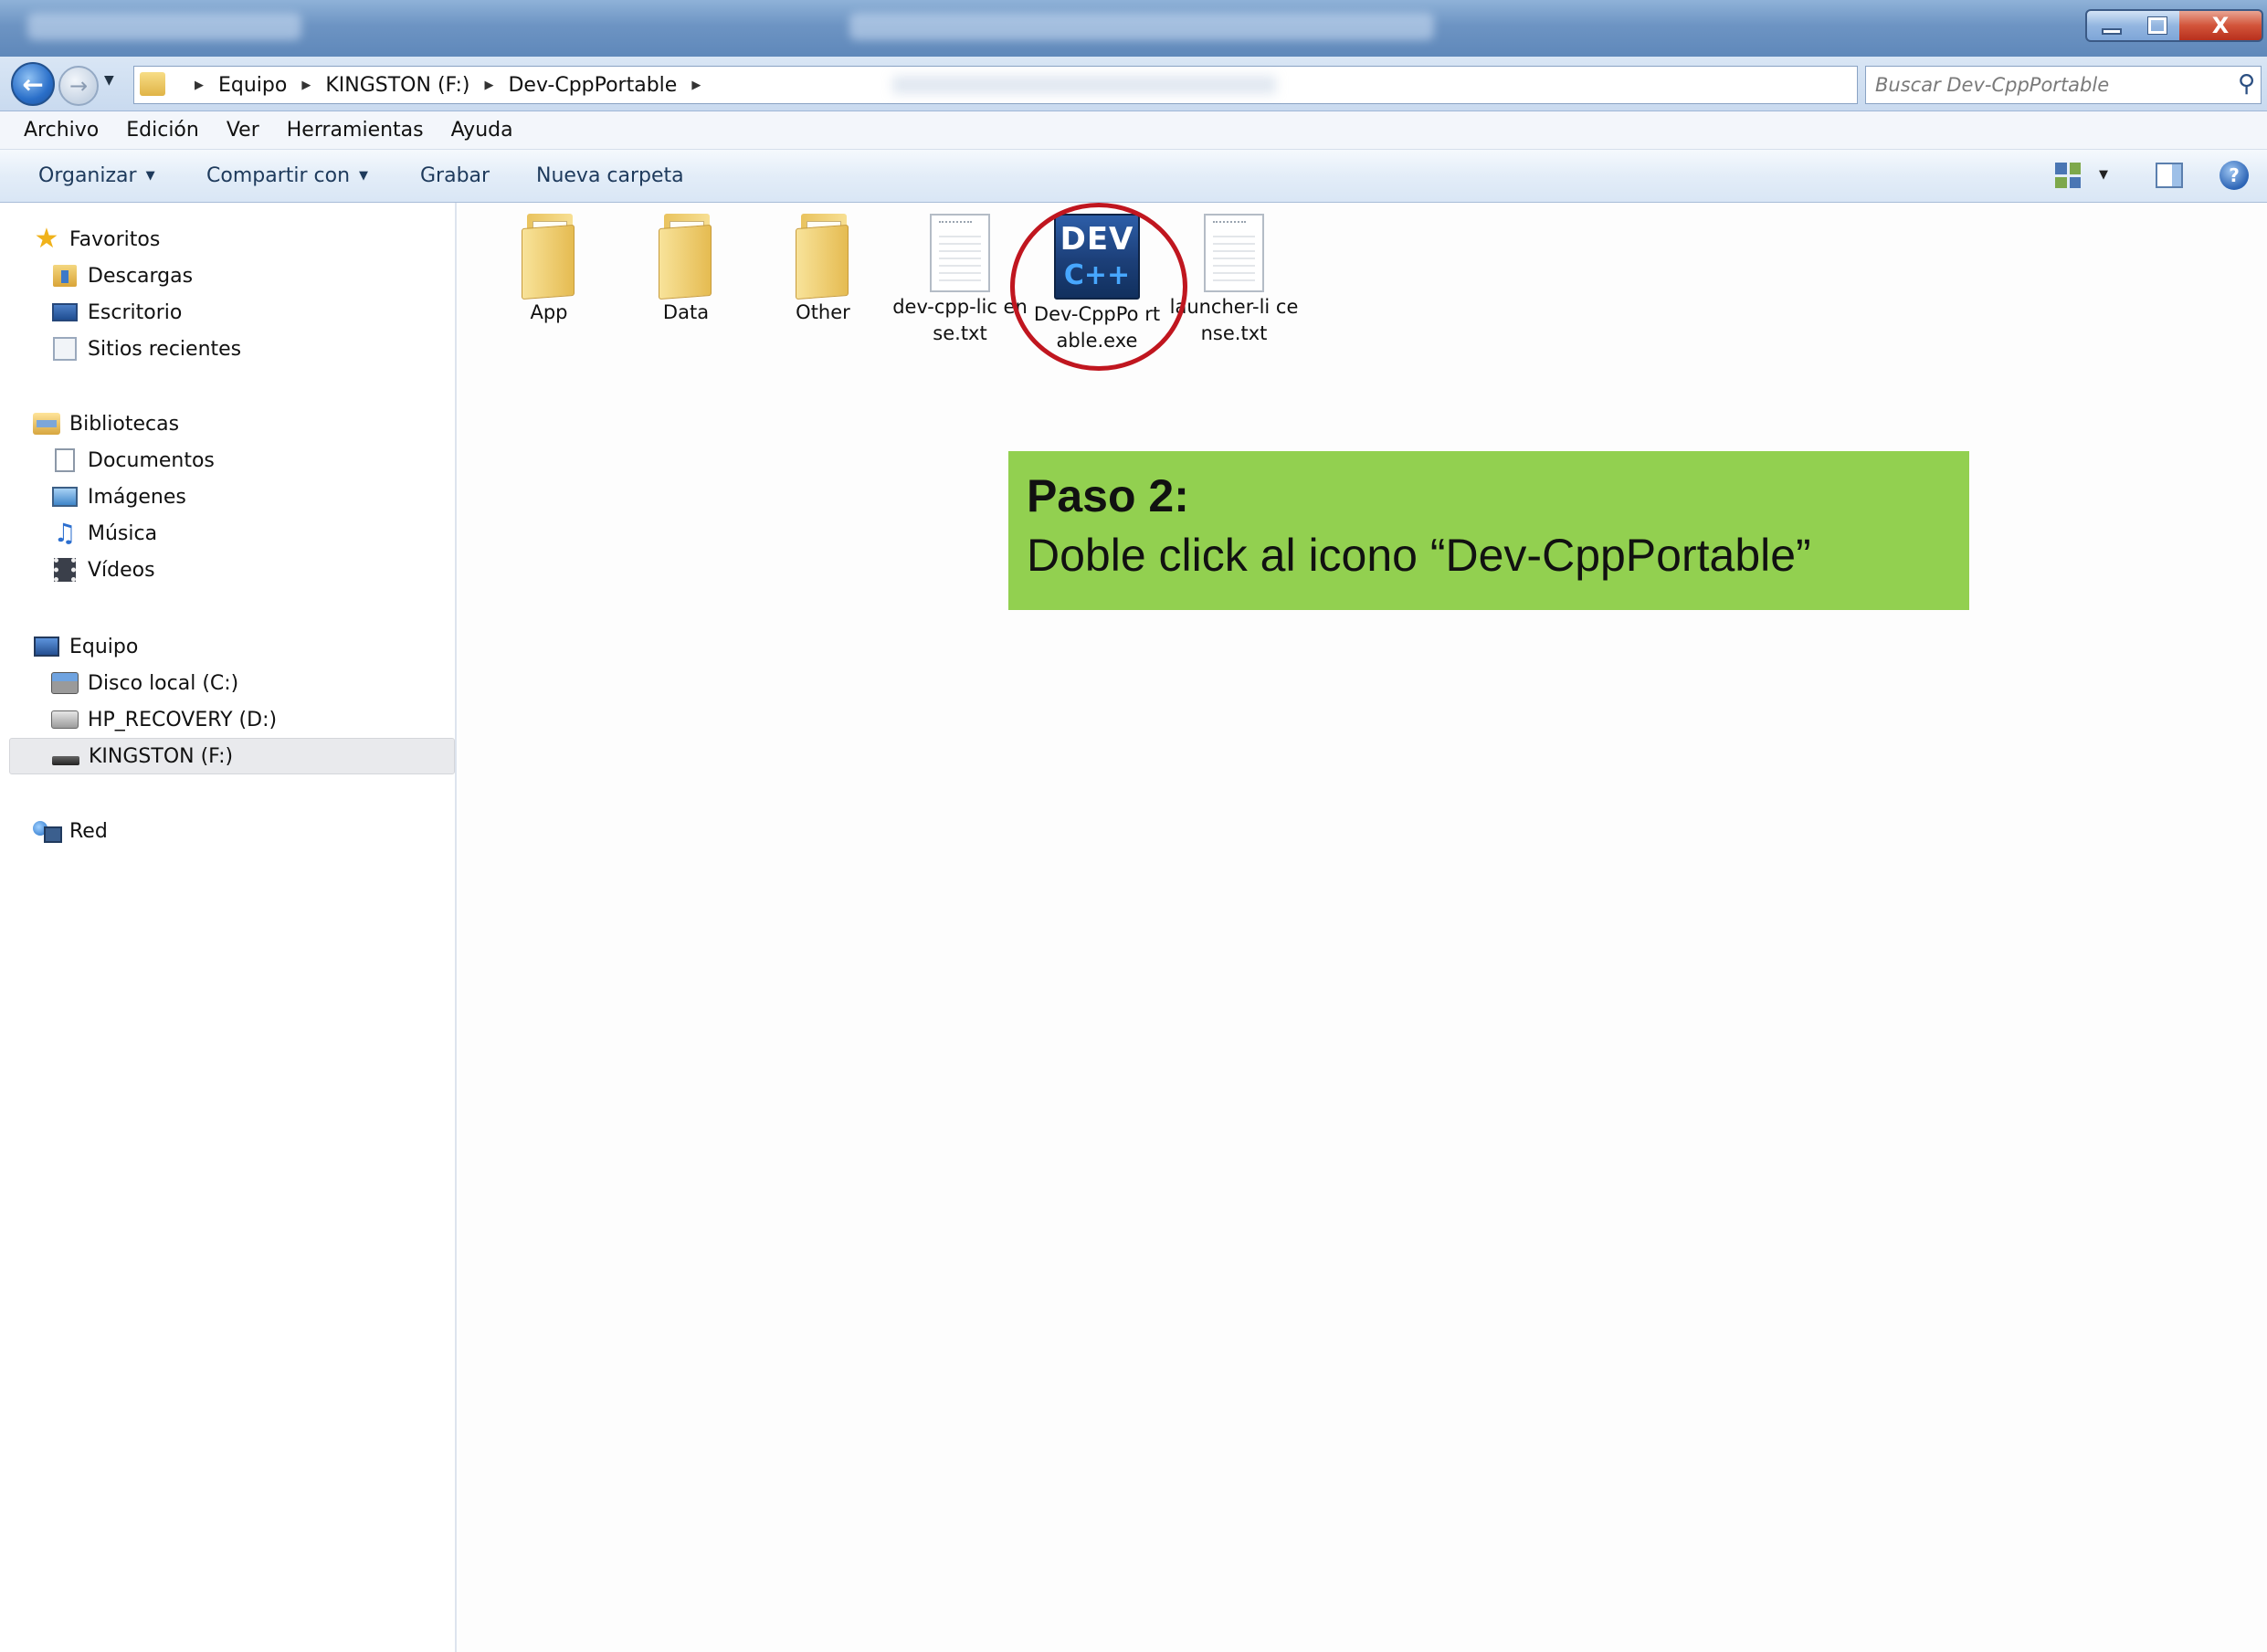 This screenshot has height=1652, width=2267. I want to click on back-arrow-icon: ←, so click(33, 84).